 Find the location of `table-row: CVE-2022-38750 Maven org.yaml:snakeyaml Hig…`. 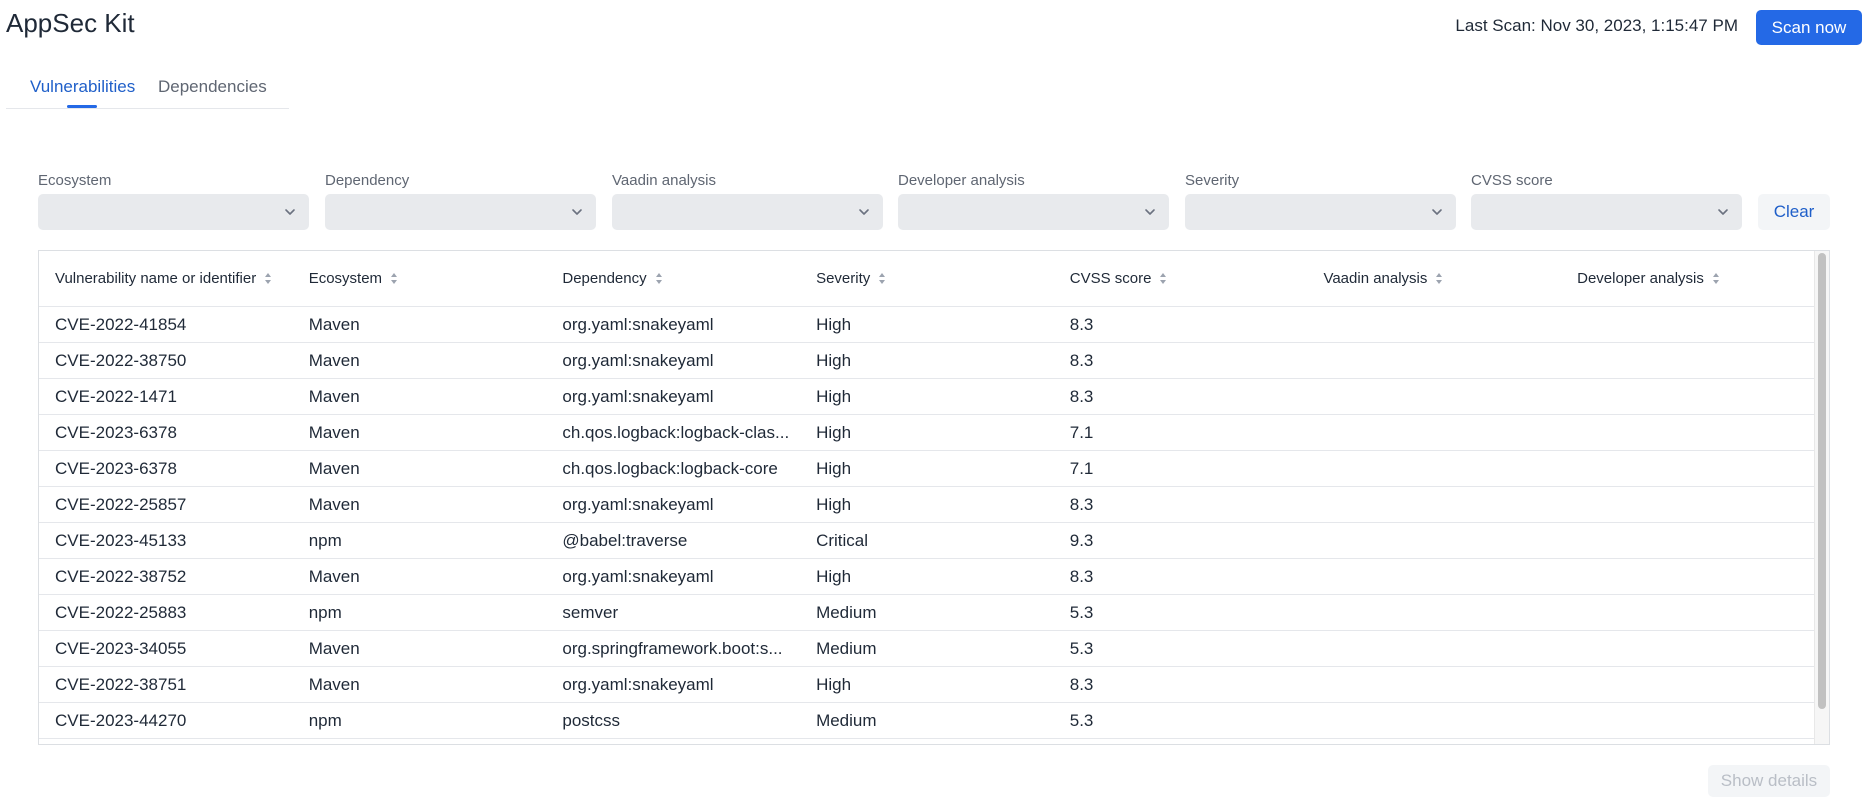

table-row: CVE-2022-38750 Maven org.yaml:snakeyaml Hig… is located at coordinates (927, 361).